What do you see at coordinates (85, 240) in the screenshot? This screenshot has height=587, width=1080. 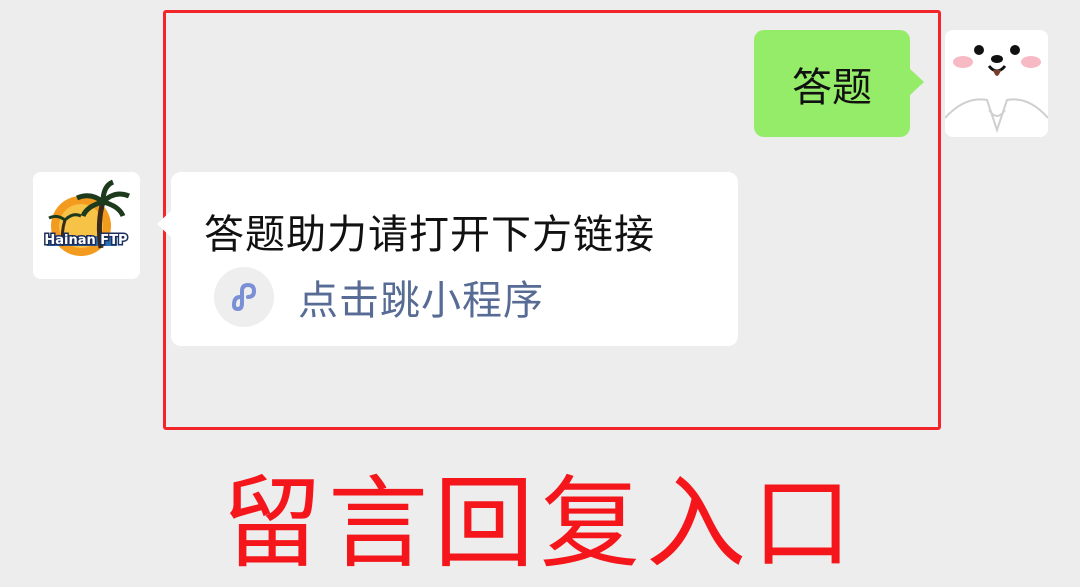 I see `avatar-logo-text: Hainan FTP` at bounding box center [85, 240].